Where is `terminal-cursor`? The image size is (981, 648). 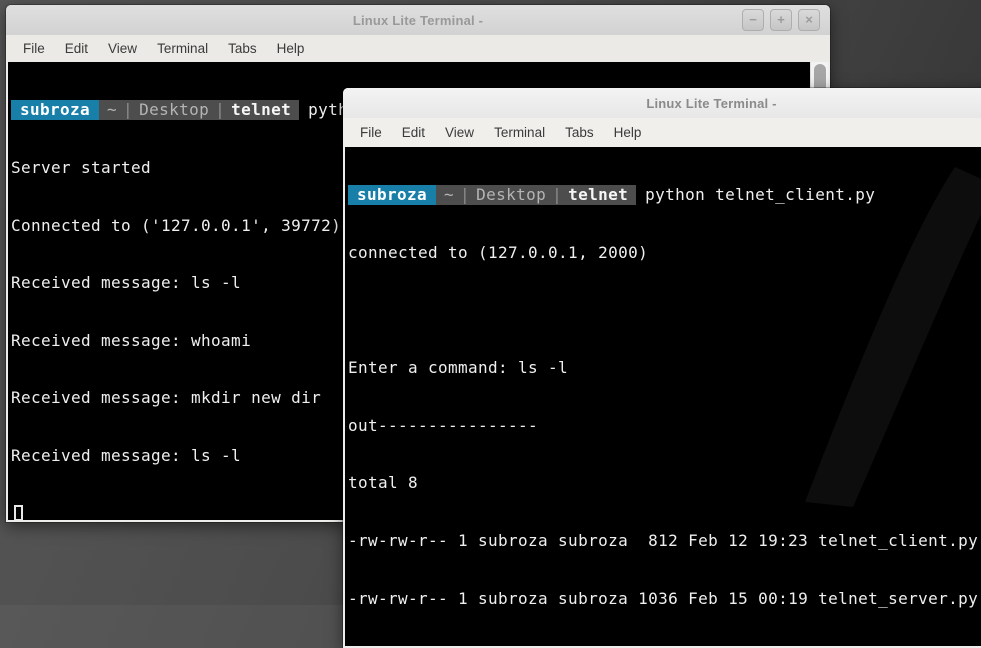 terminal-cursor is located at coordinates (18, 512).